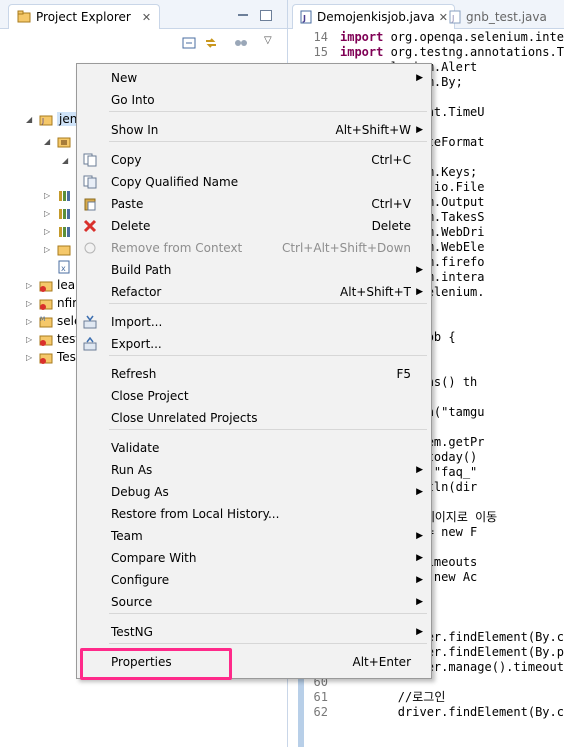 This screenshot has height=747, width=564. What do you see at coordinates (57, 231) in the screenshot?
I see `tree-item-library-3: ▷` at bounding box center [57, 231].